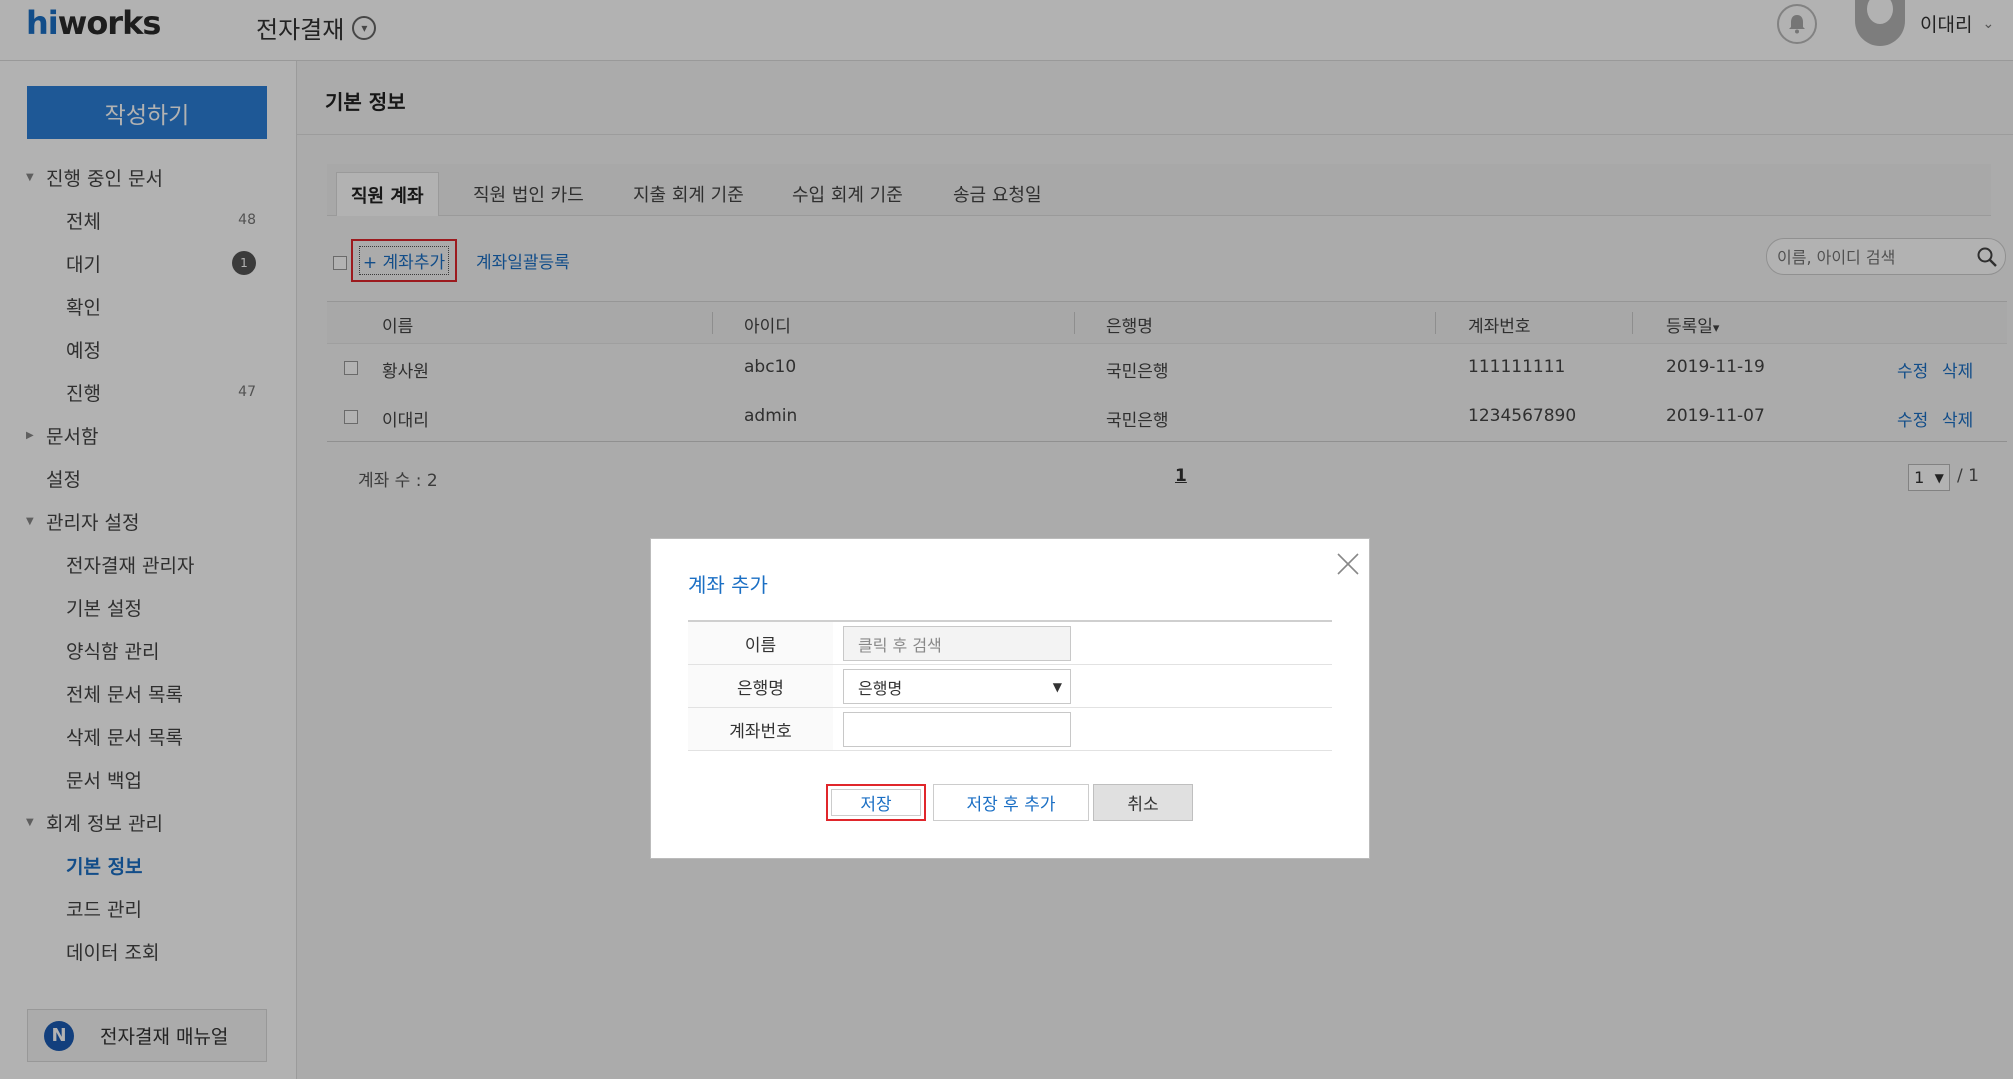 This screenshot has height=1079, width=2013. What do you see at coordinates (728, 585) in the screenshot?
I see `dialog-title: 계좌 추가` at bounding box center [728, 585].